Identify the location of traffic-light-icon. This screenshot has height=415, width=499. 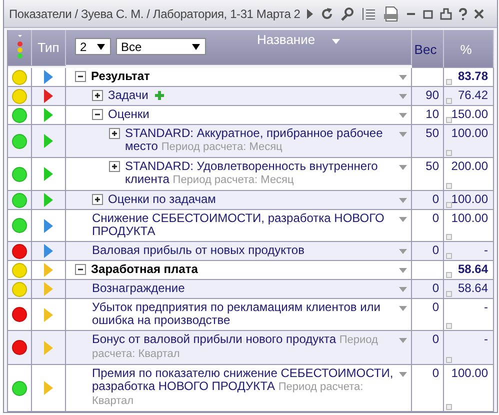
(20, 48).